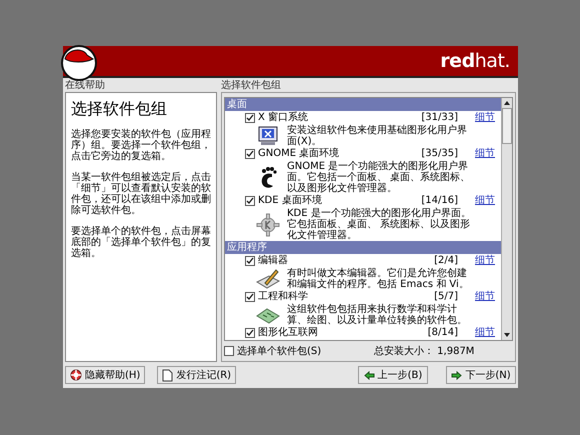 This screenshot has width=580, height=435. What do you see at coordinates (105, 375) in the screenshot?
I see `toolbar-button: 隐藏帮助(H)` at bounding box center [105, 375].